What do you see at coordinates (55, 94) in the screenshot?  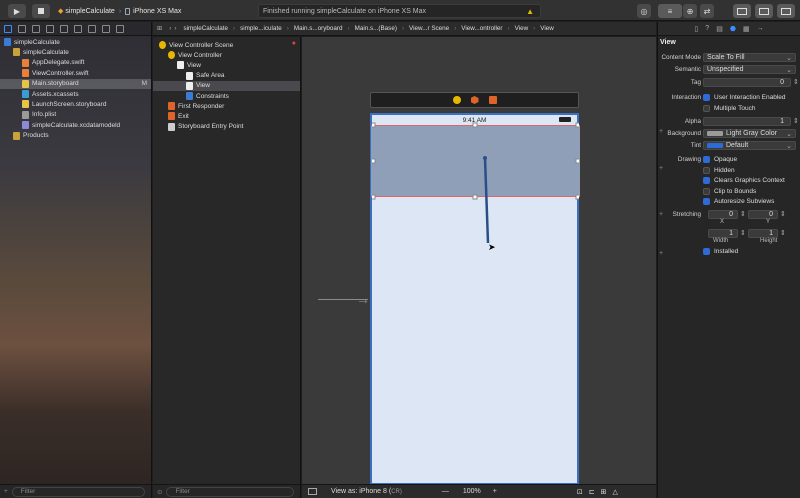 I see `nav-item-label: Assets.xcassets` at bounding box center [55, 94].